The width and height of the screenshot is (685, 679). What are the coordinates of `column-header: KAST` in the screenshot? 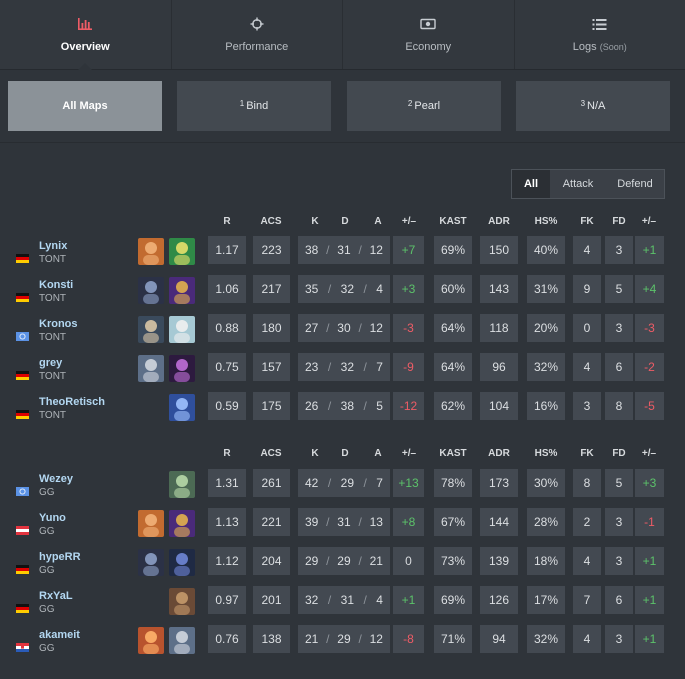 It's located at (453, 221).